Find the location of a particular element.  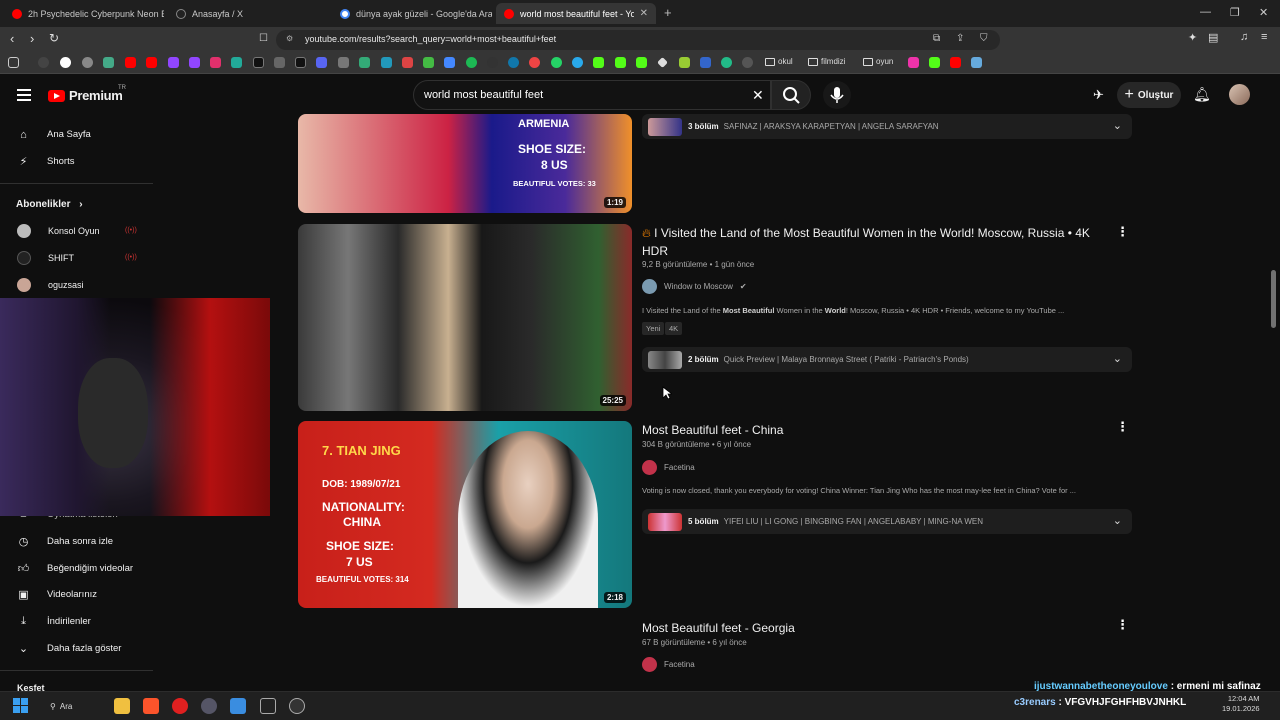

sidebar-item-konsol-oyun: Konsol Oyun is located at coordinates (58, 231).